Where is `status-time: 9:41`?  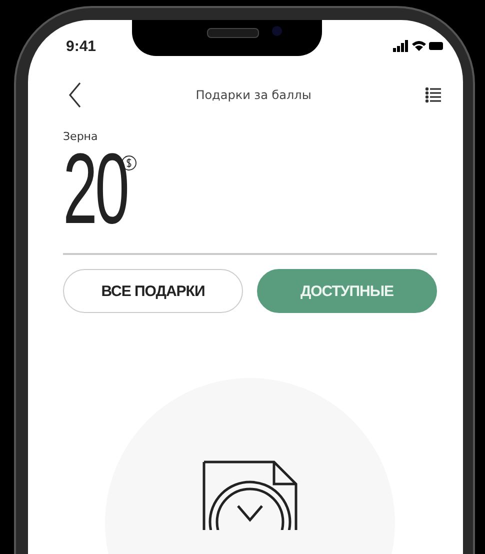
status-time: 9:41 is located at coordinates (81, 46).